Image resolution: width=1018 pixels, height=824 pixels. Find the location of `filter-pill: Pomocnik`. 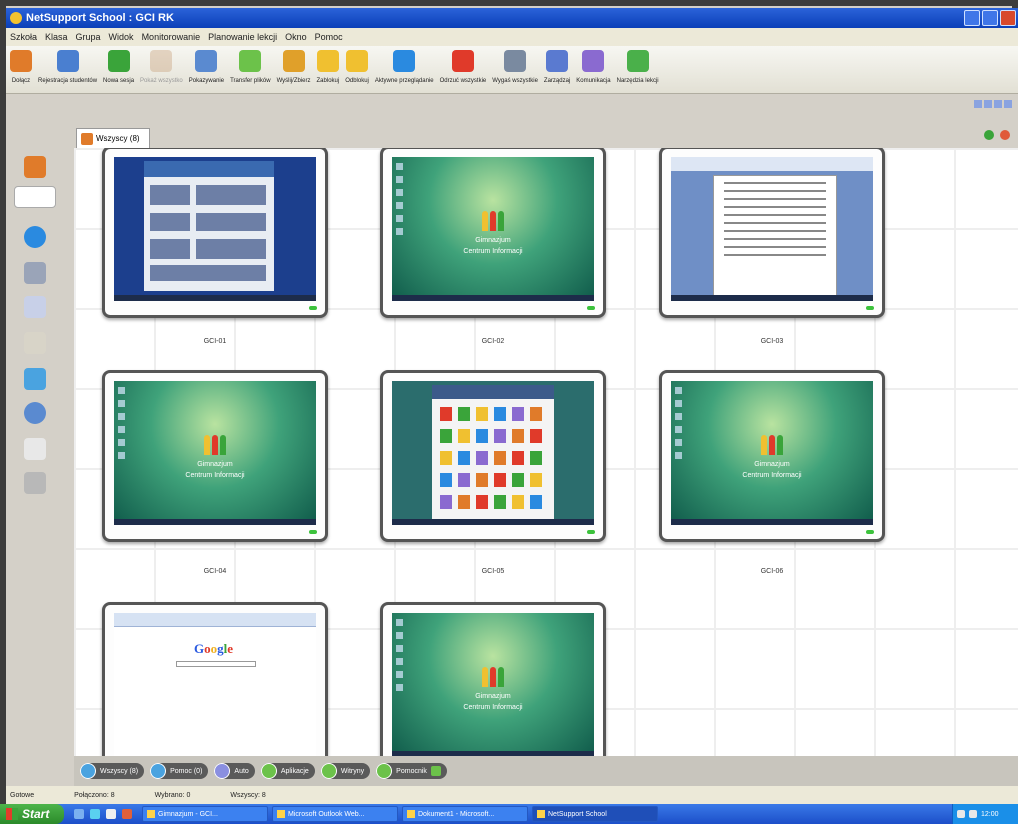

filter-pill: Pomocnik is located at coordinates (411, 771).